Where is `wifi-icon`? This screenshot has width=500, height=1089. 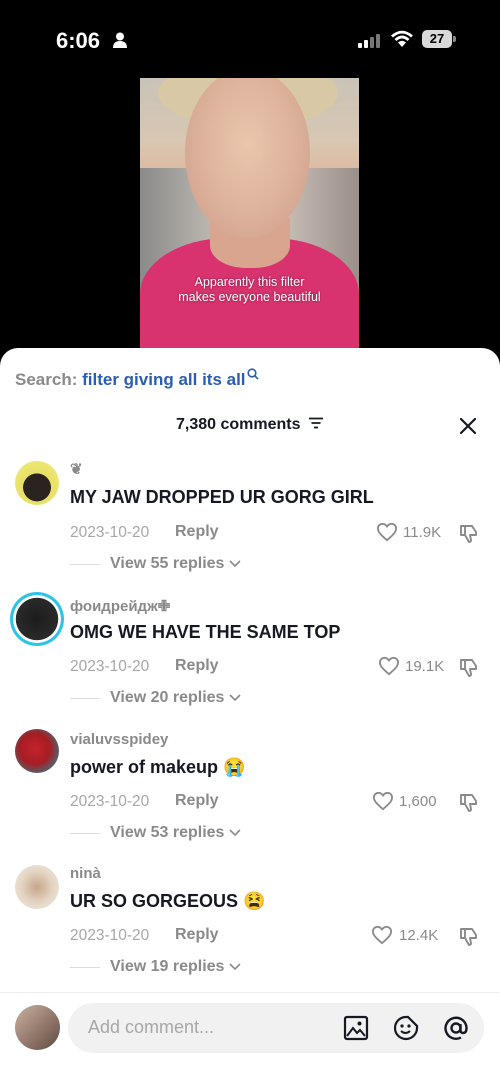 wifi-icon is located at coordinates (402, 38).